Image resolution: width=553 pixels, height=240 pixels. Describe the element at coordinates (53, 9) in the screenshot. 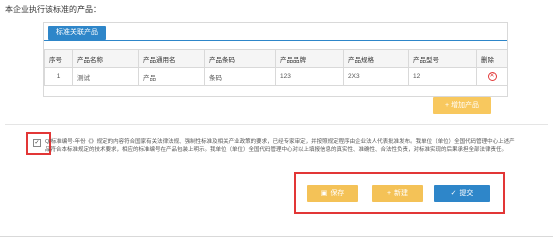

I see `section-title: 本企业执行该标准的产品：` at that location.